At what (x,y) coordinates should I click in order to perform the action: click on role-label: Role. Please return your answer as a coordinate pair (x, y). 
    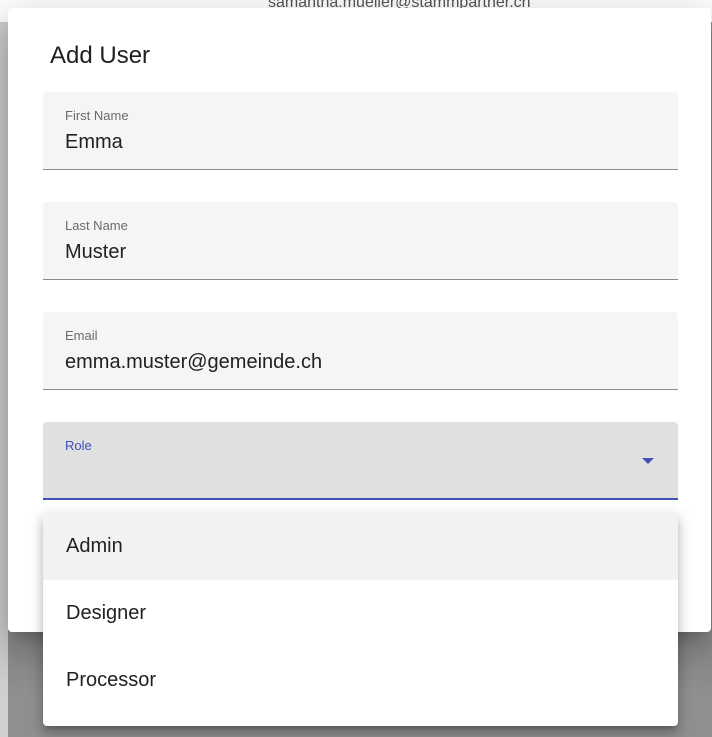
    Looking at the image, I should click on (78, 445).